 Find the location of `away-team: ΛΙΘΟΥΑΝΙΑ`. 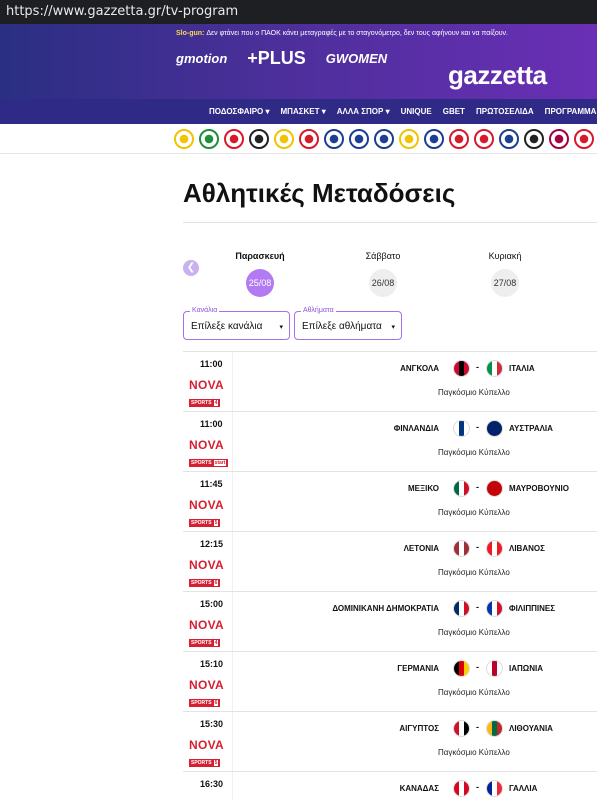

away-team: ΛΙΘΟΥΑΝΙΑ is located at coordinates (531, 728).